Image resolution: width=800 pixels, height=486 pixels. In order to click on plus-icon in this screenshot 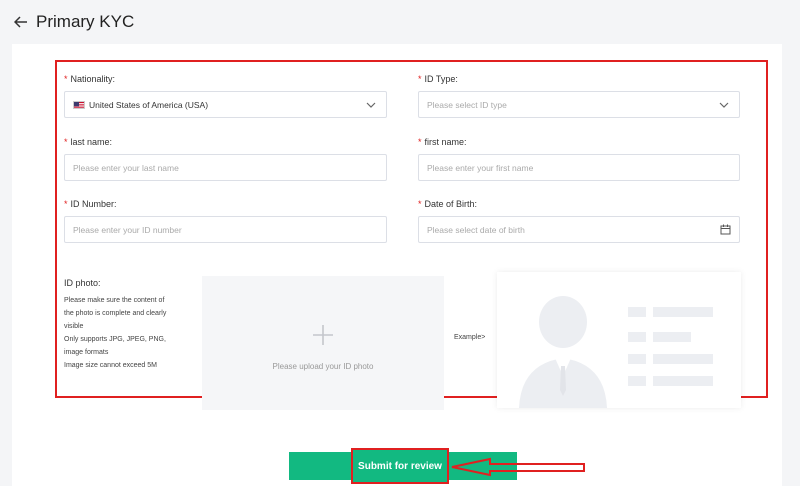, I will do `click(323, 335)`.